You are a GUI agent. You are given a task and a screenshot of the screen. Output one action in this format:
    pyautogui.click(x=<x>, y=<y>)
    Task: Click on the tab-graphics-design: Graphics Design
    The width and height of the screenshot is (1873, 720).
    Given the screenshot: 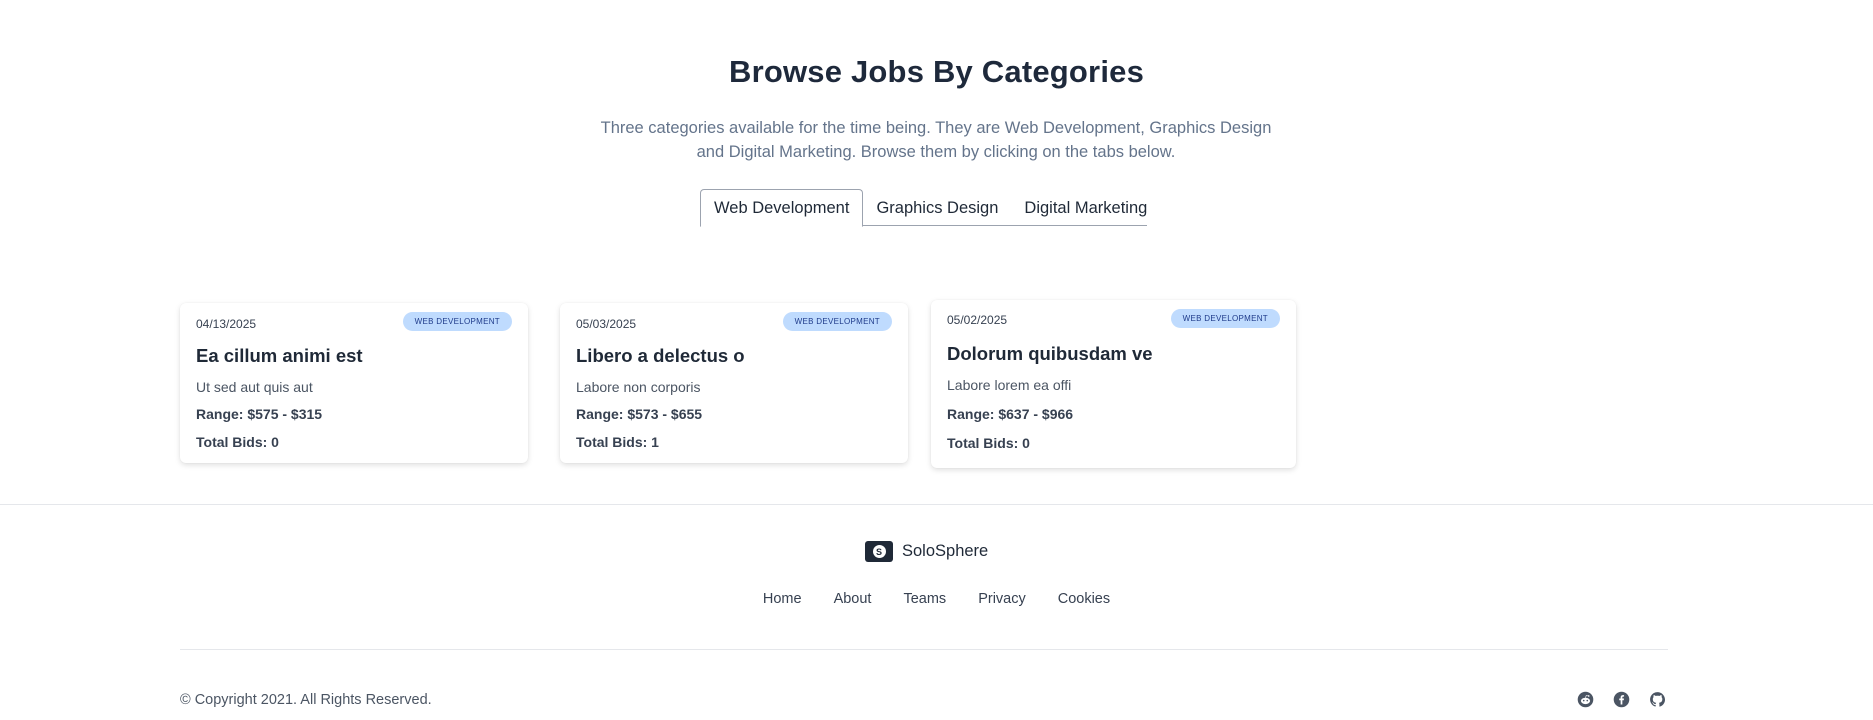 What is the action you would take?
    pyautogui.click(x=937, y=208)
    